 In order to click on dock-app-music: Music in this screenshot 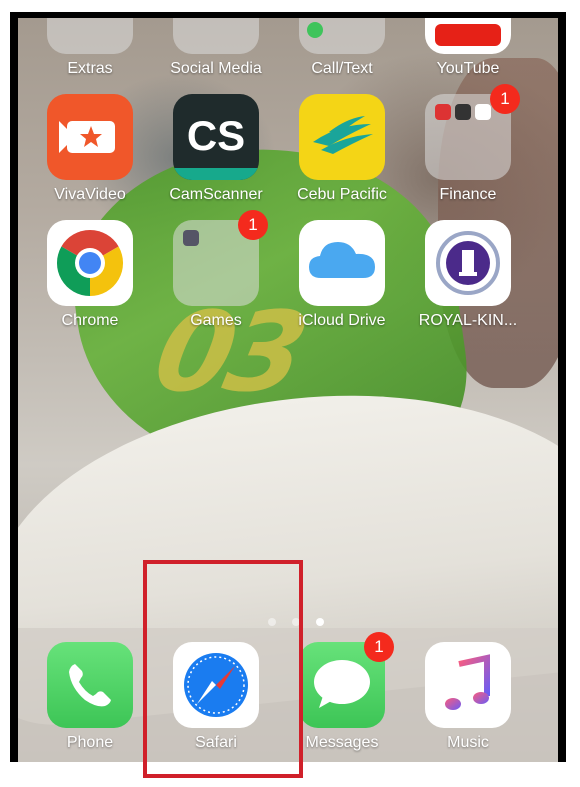, I will do `click(468, 697)`.